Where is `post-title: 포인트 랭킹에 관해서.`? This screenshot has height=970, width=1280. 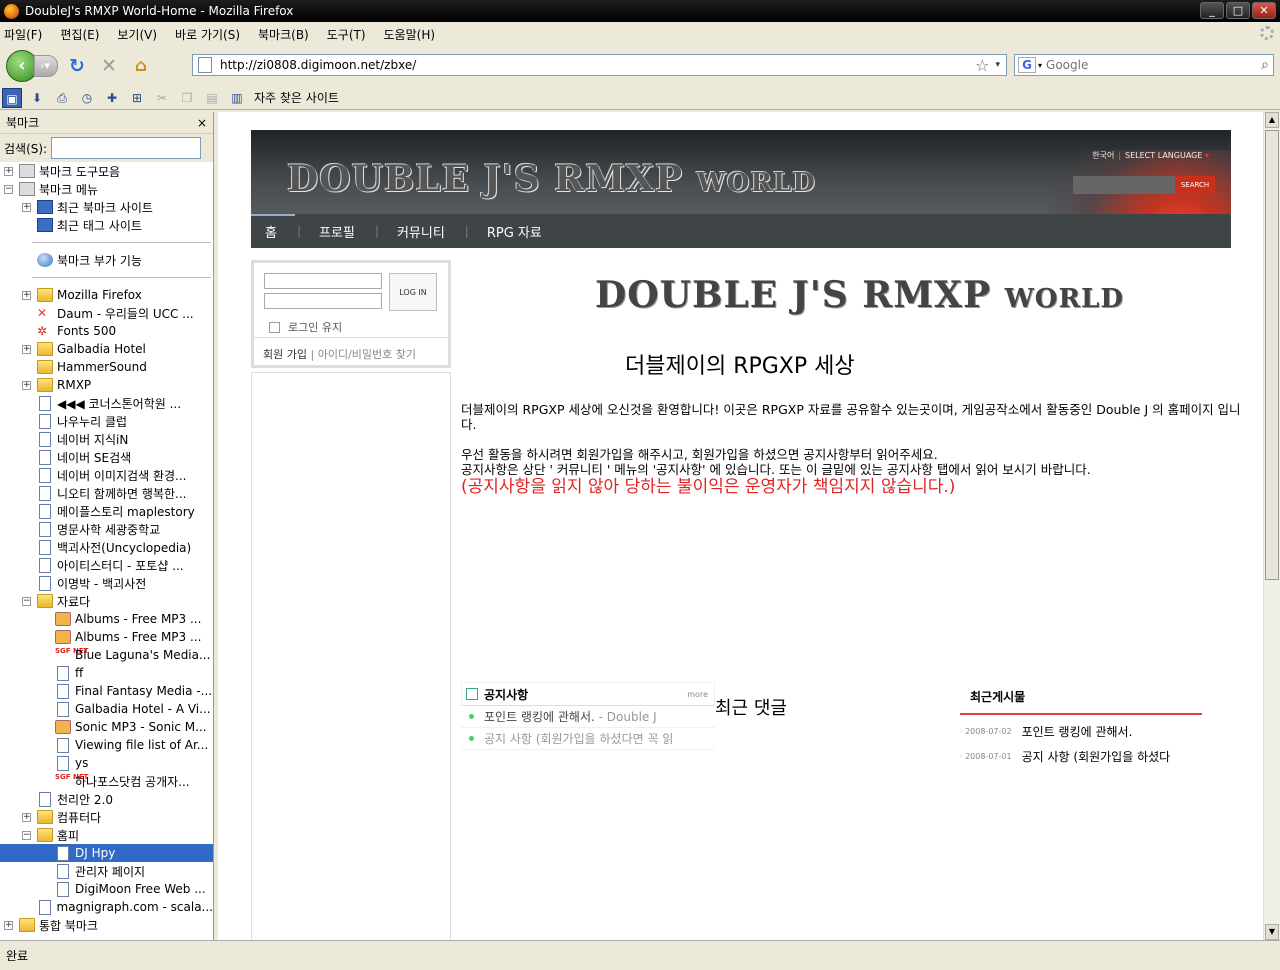
post-title: 포인트 랭킹에 관해서. is located at coordinates (1077, 731).